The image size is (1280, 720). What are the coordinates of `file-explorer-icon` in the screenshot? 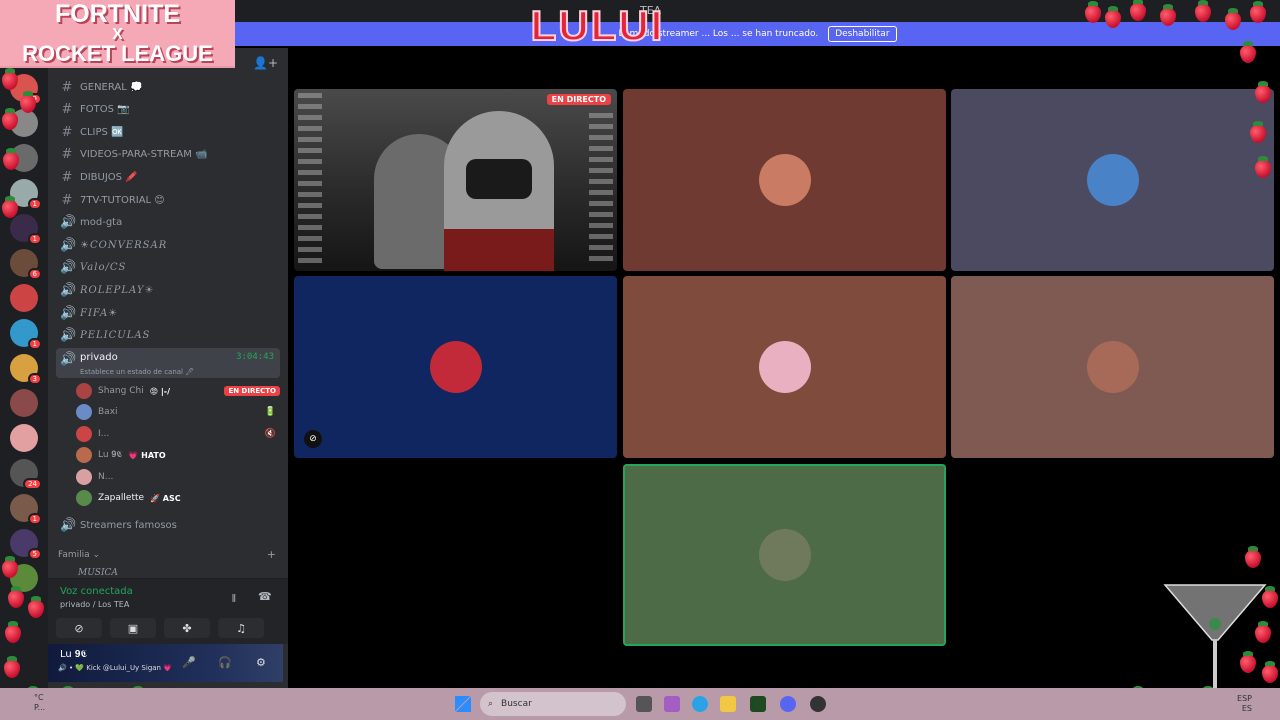 It's located at (728, 704).